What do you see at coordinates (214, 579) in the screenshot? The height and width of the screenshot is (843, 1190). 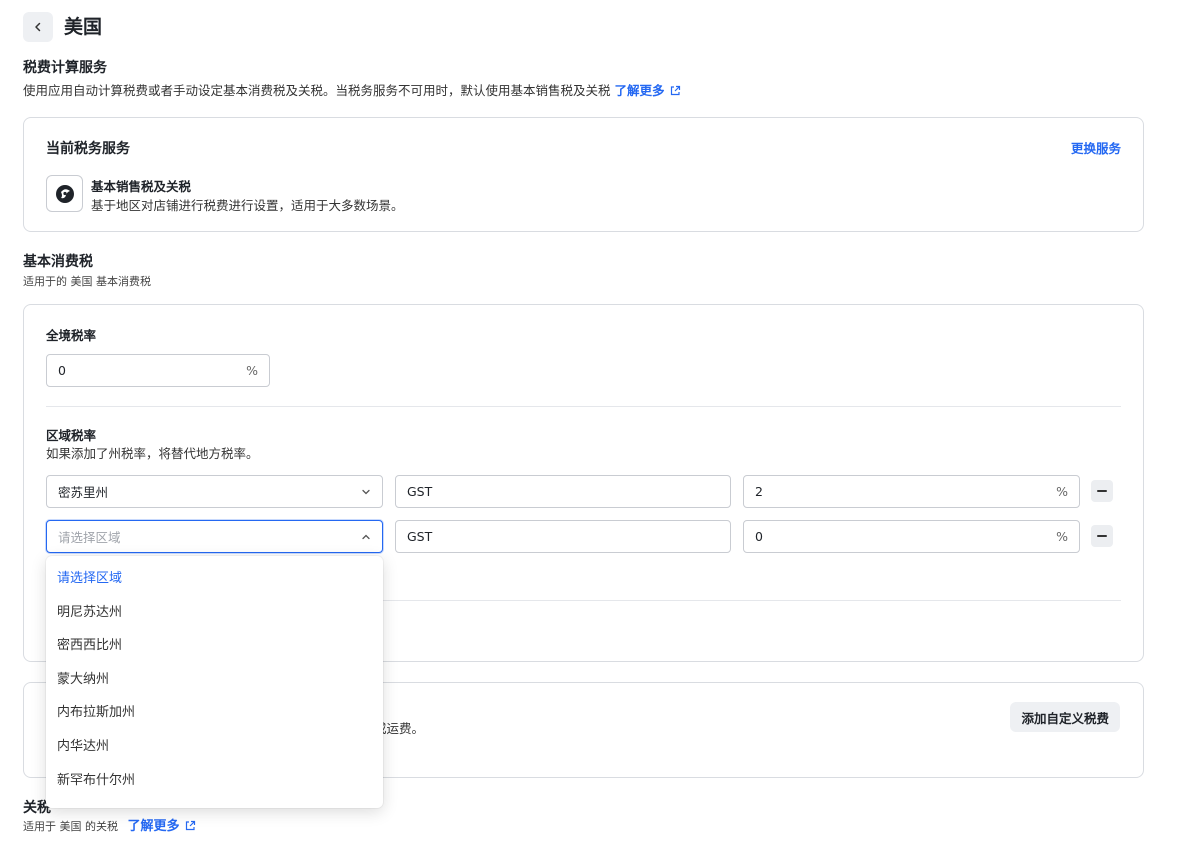 I see `dropdown-option: 请选择区域` at bounding box center [214, 579].